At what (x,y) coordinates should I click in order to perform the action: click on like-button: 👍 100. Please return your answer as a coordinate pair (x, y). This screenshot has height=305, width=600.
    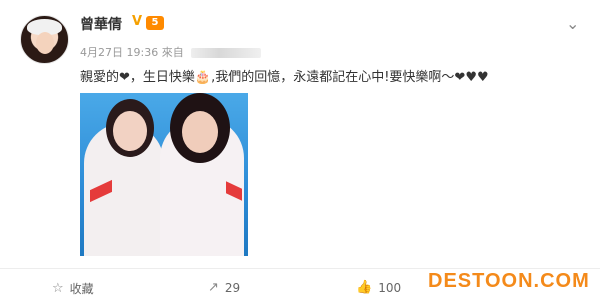
    Looking at the image, I should click on (378, 287).